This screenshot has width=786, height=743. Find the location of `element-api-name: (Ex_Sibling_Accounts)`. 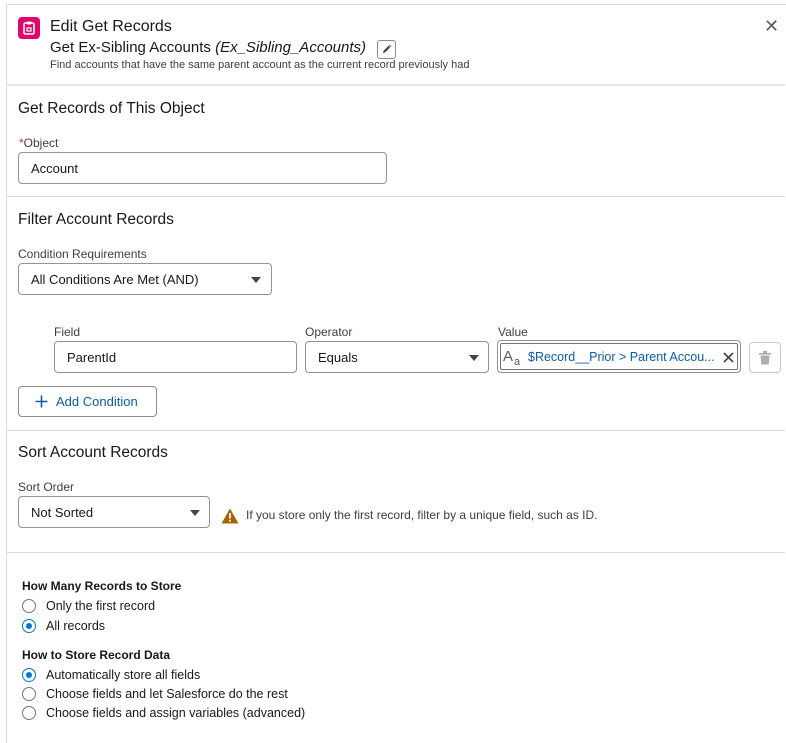

element-api-name: (Ex_Sibling_Accounts) is located at coordinates (291, 47).